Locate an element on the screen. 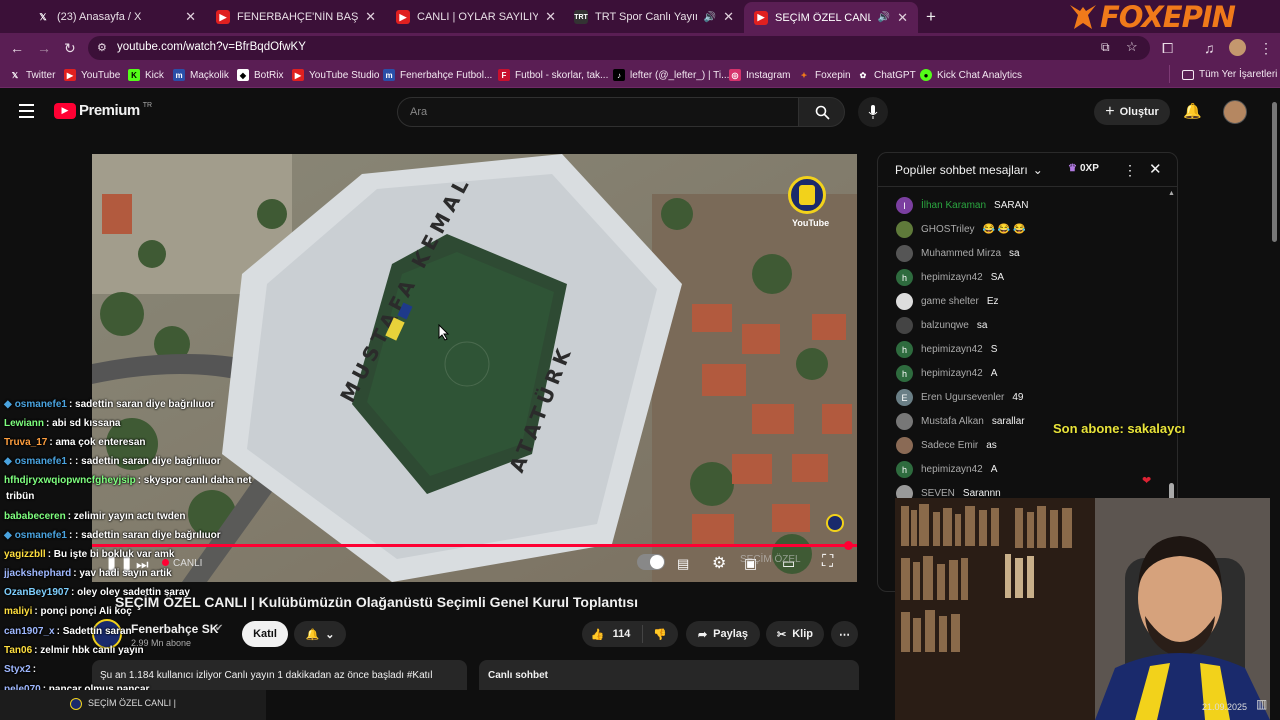 This screenshot has height=720, width=1280. menu-kebab-icon: ⋮ is located at coordinates (1266, 48).